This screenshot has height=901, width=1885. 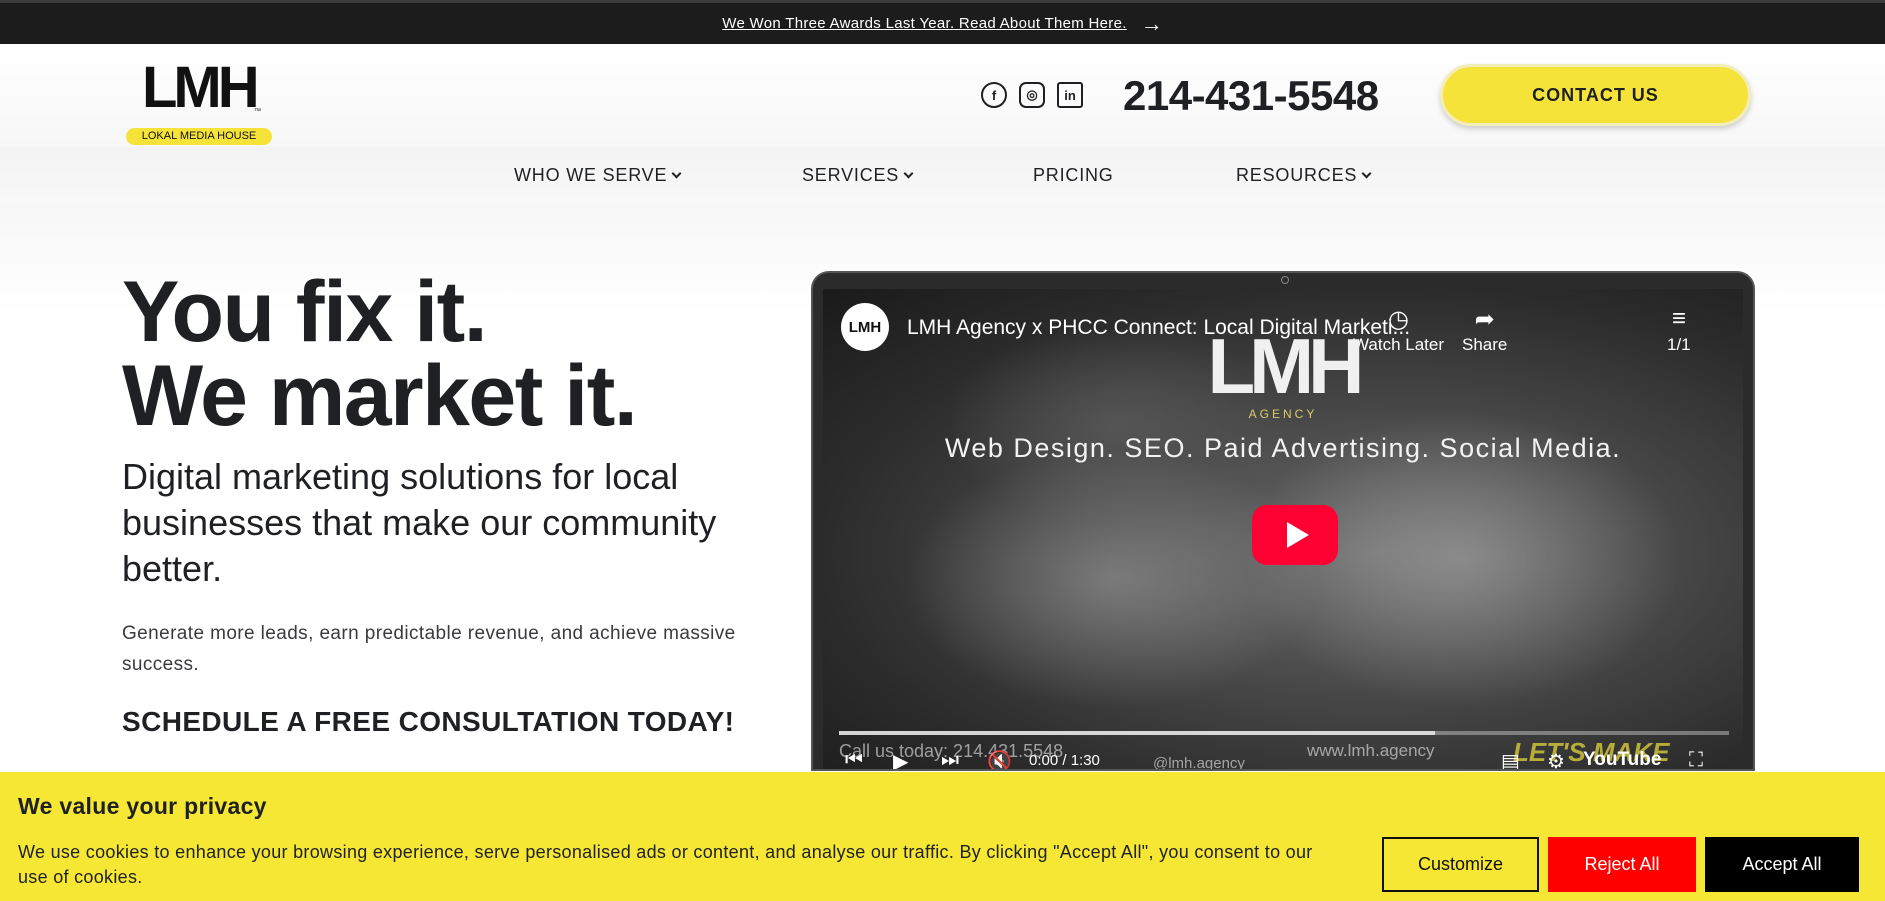 I want to click on next-icon: ⏭, so click(x=950, y=759).